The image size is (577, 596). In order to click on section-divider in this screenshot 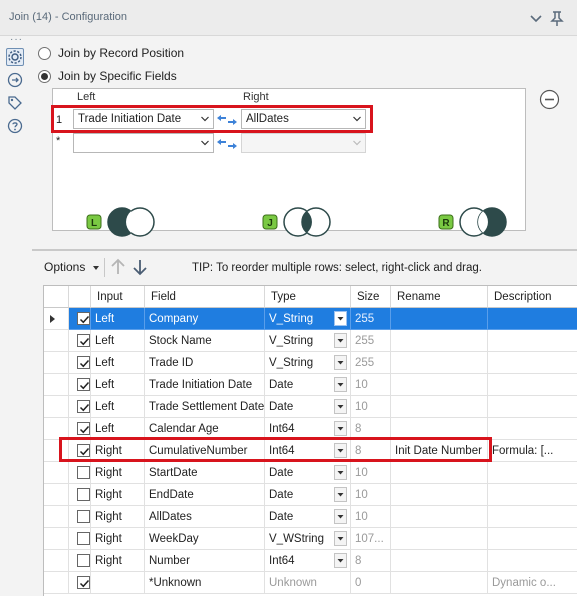, I will do `click(304, 250)`.